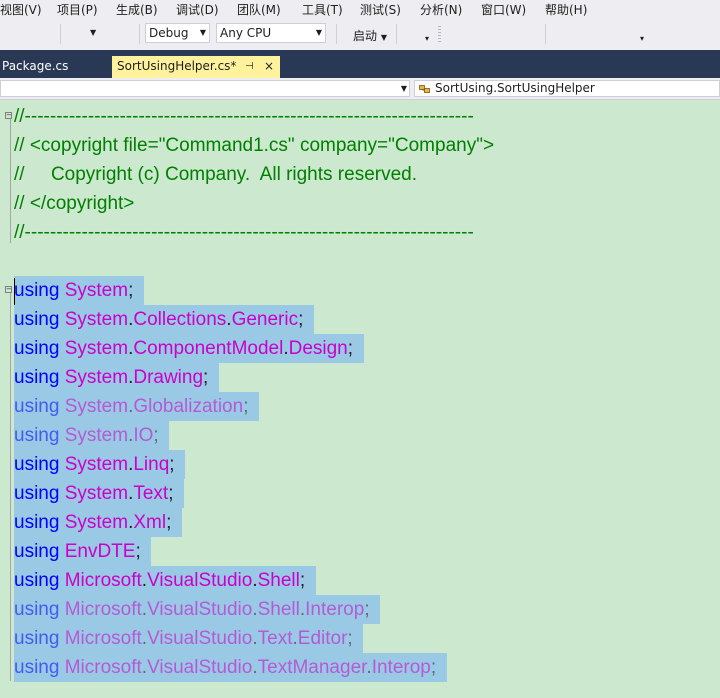  Describe the element at coordinates (318, 348) in the screenshot. I see `namespace-part: Design` at that location.